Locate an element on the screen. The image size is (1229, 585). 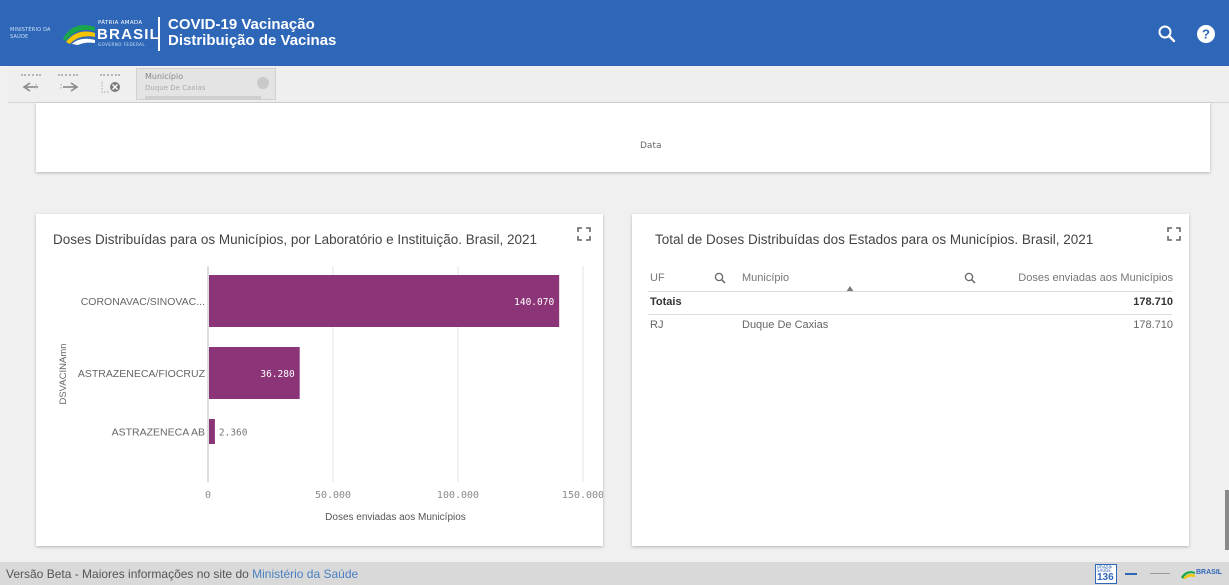
category-label: ASTRAZENECA AB is located at coordinates (158, 433).